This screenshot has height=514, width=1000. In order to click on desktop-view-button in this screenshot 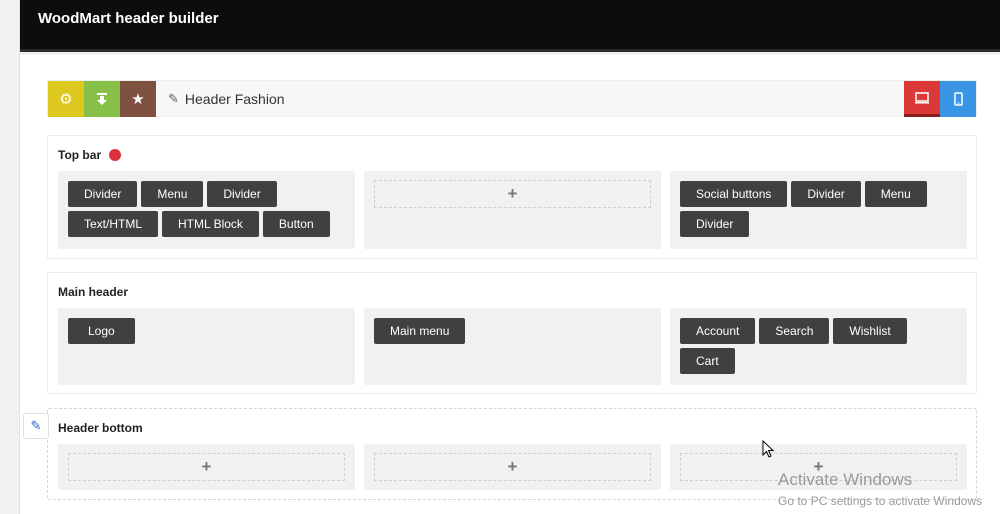, I will do `click(922, 99)`.